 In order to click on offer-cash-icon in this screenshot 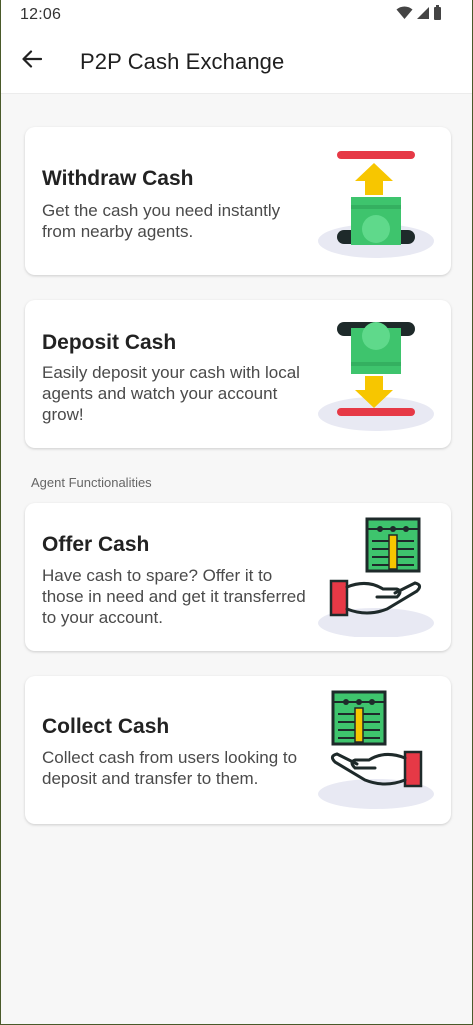, I will do `click(376, 577)`.